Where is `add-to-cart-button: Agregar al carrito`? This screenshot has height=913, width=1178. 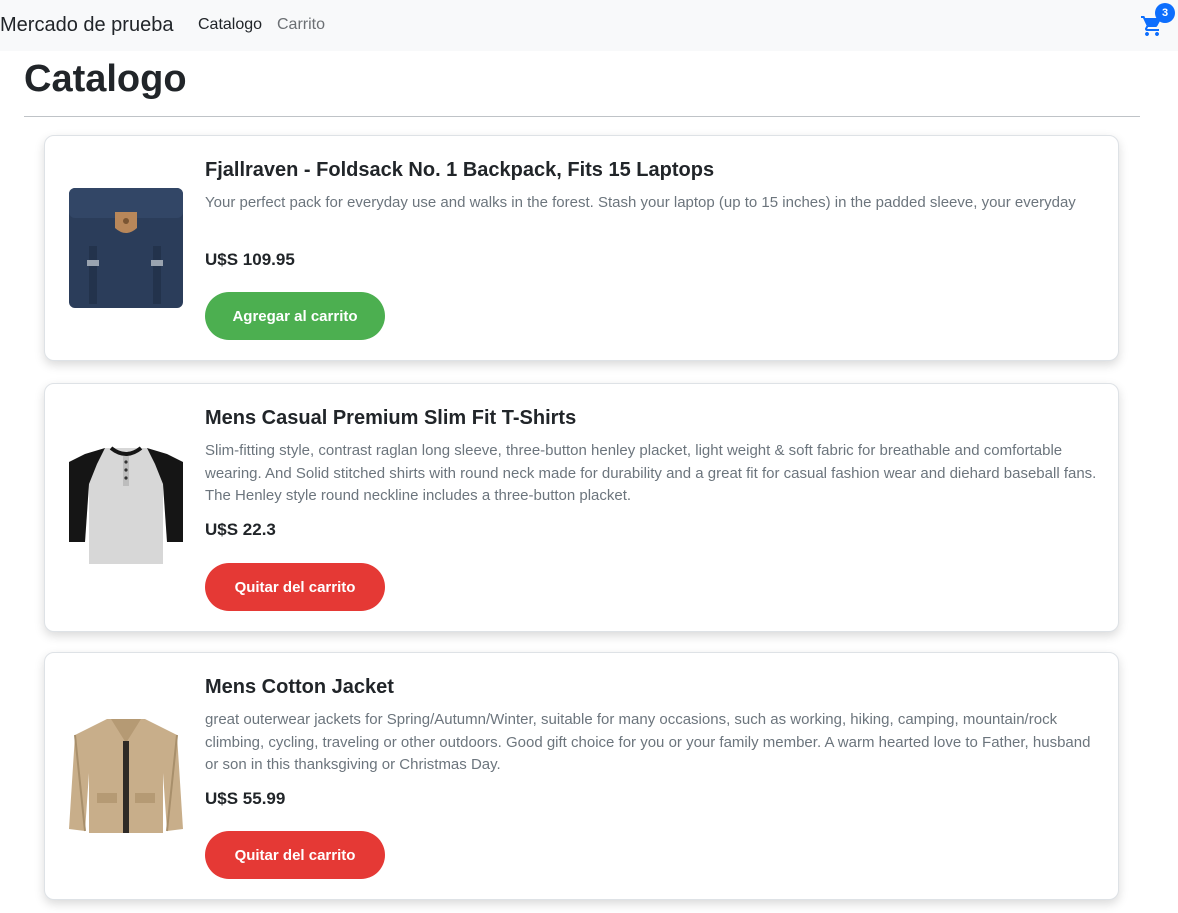
add-to-cart-button: Agregar al carrito is located at coordinates (295, 316).